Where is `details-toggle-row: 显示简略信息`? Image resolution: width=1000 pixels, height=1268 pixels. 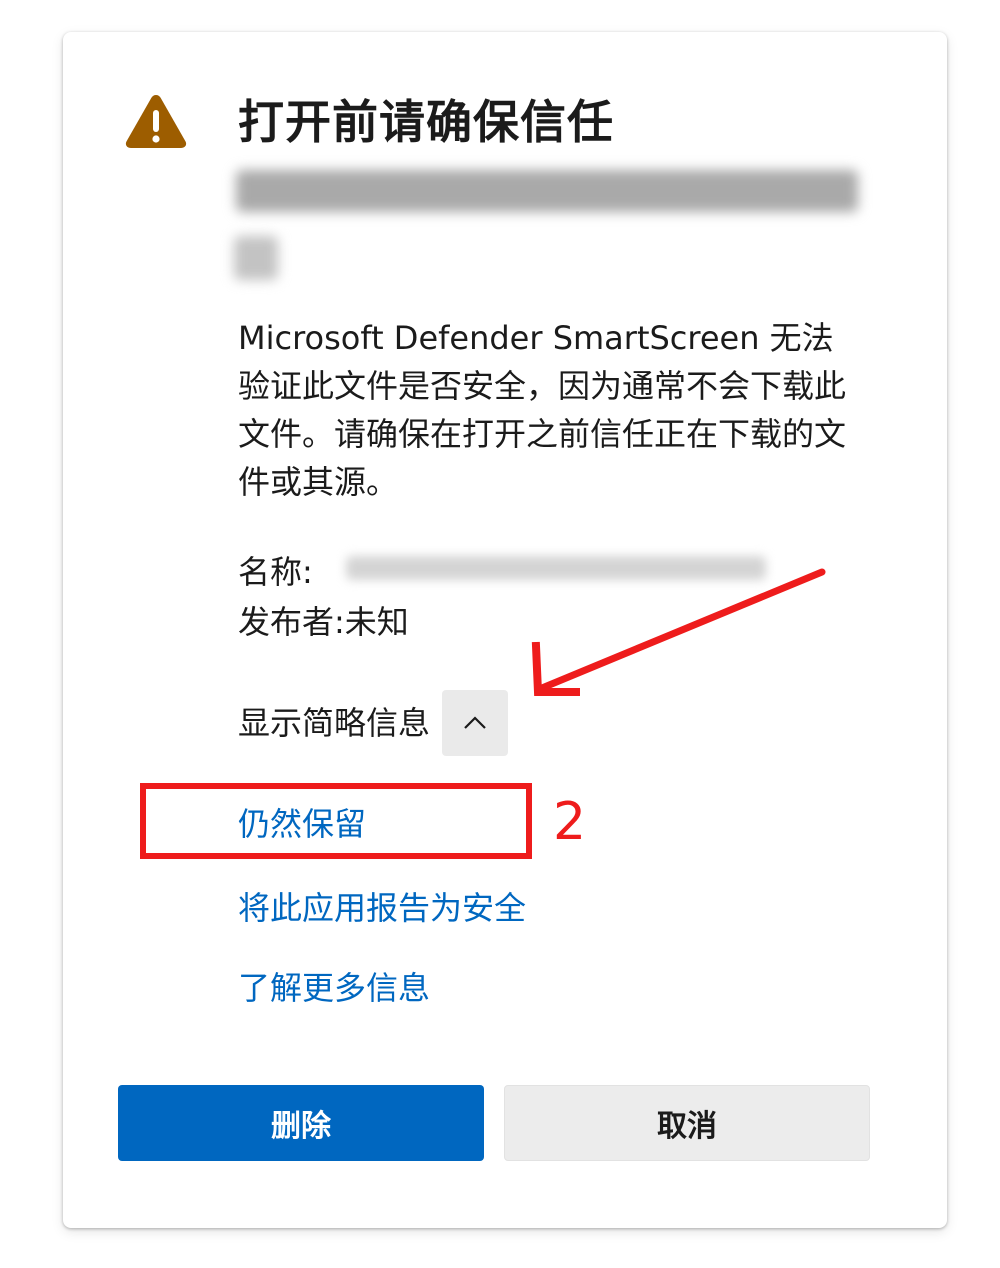 details-toggle-row: 显示简略信息 is located at coordinates (373, 723).